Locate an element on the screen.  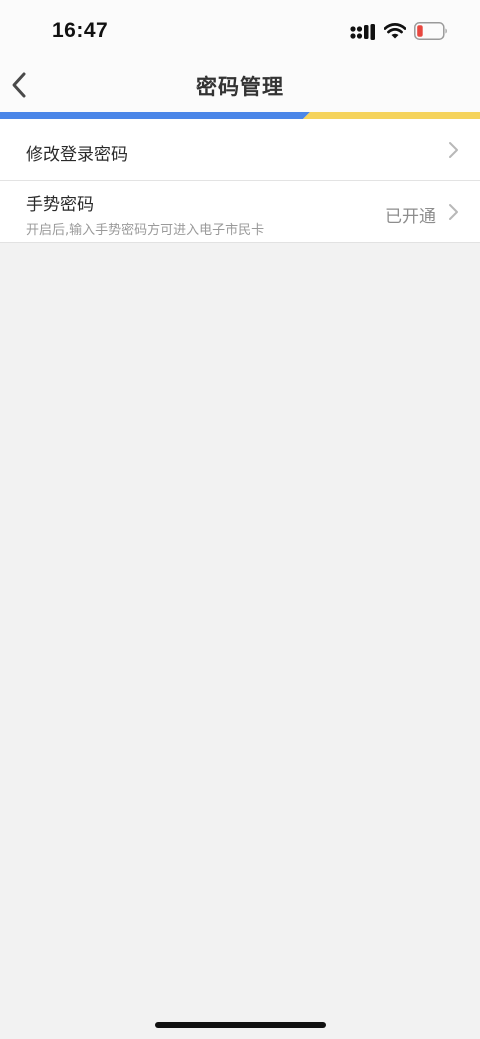
nav-bar: 密码管理 is located at coordinates (240, 86).